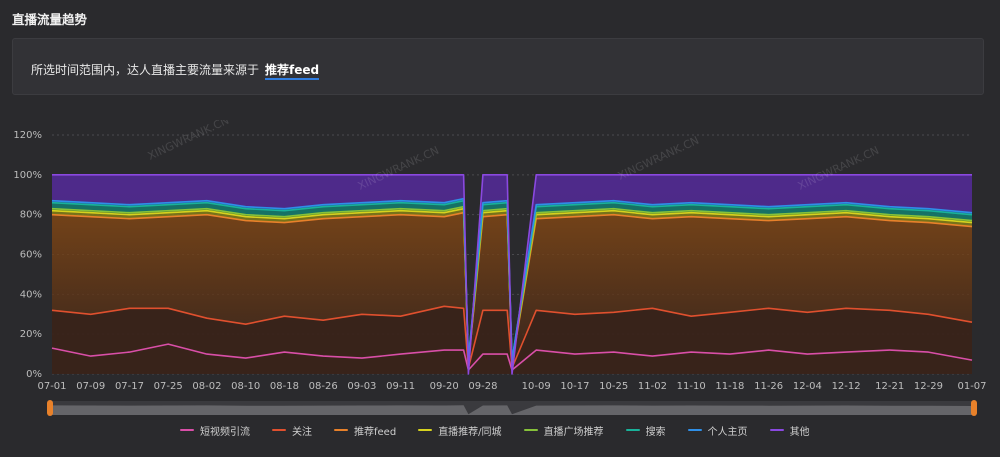 This screenshot has height=457, width=1000. What do you see at coordinates (971, 386) in the screenshot?
I see `x-tick-label: 01-07` at bounding box center [971, 386].